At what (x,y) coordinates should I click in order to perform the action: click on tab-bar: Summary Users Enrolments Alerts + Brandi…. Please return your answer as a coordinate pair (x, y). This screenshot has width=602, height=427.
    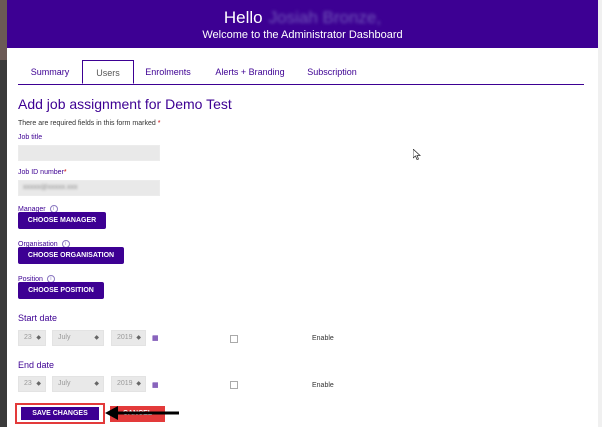
    Looking at the image, I should click on (301, 72).